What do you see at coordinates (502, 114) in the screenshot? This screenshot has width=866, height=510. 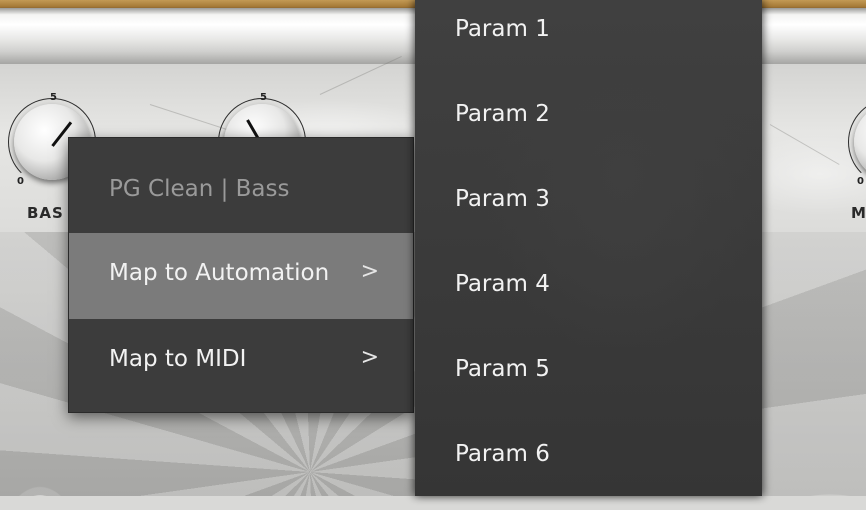 I see `submenu-item-label: Param 2` at bounding box center [502, 114].